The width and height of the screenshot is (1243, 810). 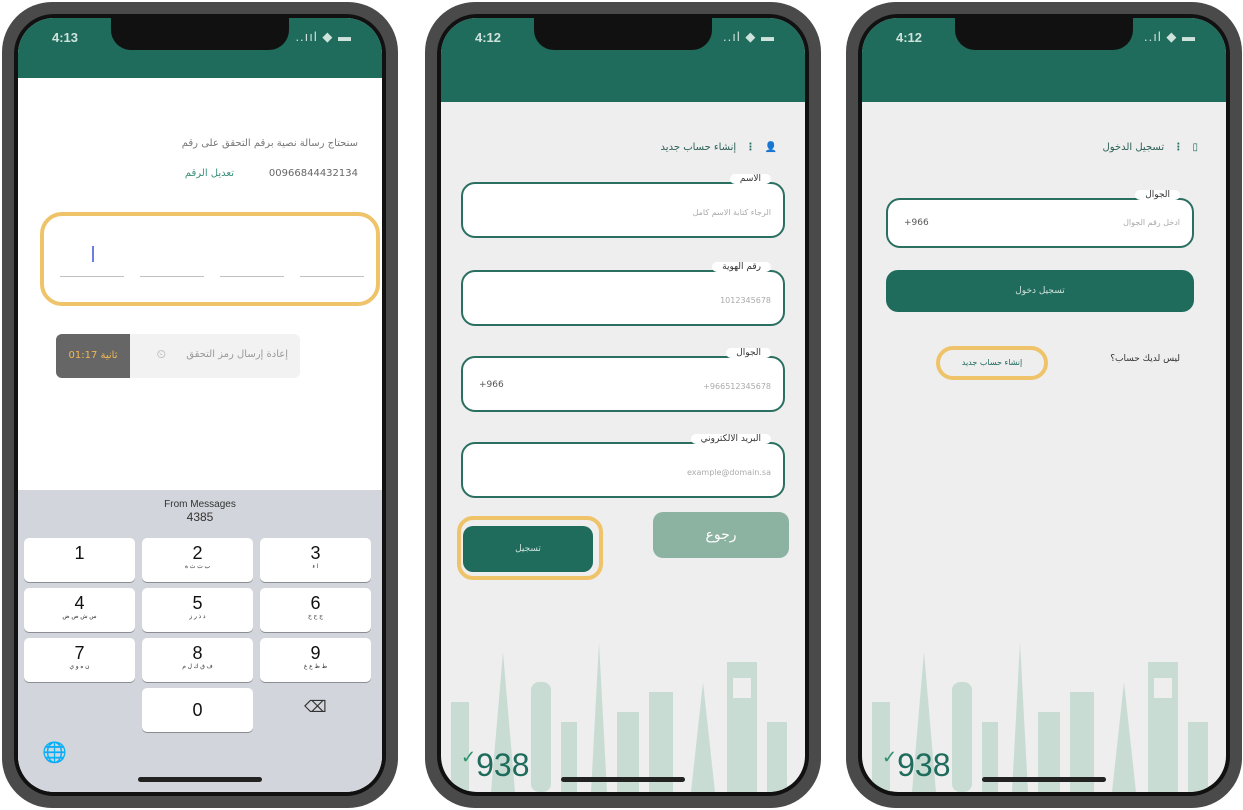 I want to click on create-account-link: إنشاء حساب جديد, so click(x=992, y=363).